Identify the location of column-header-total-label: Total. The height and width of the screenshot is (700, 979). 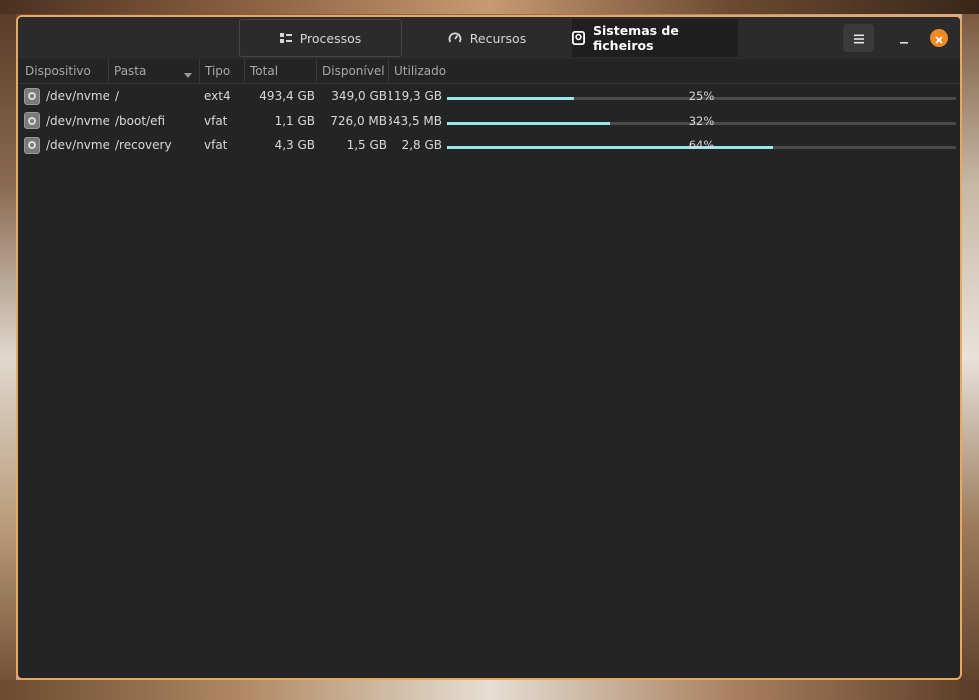
(264, 71).